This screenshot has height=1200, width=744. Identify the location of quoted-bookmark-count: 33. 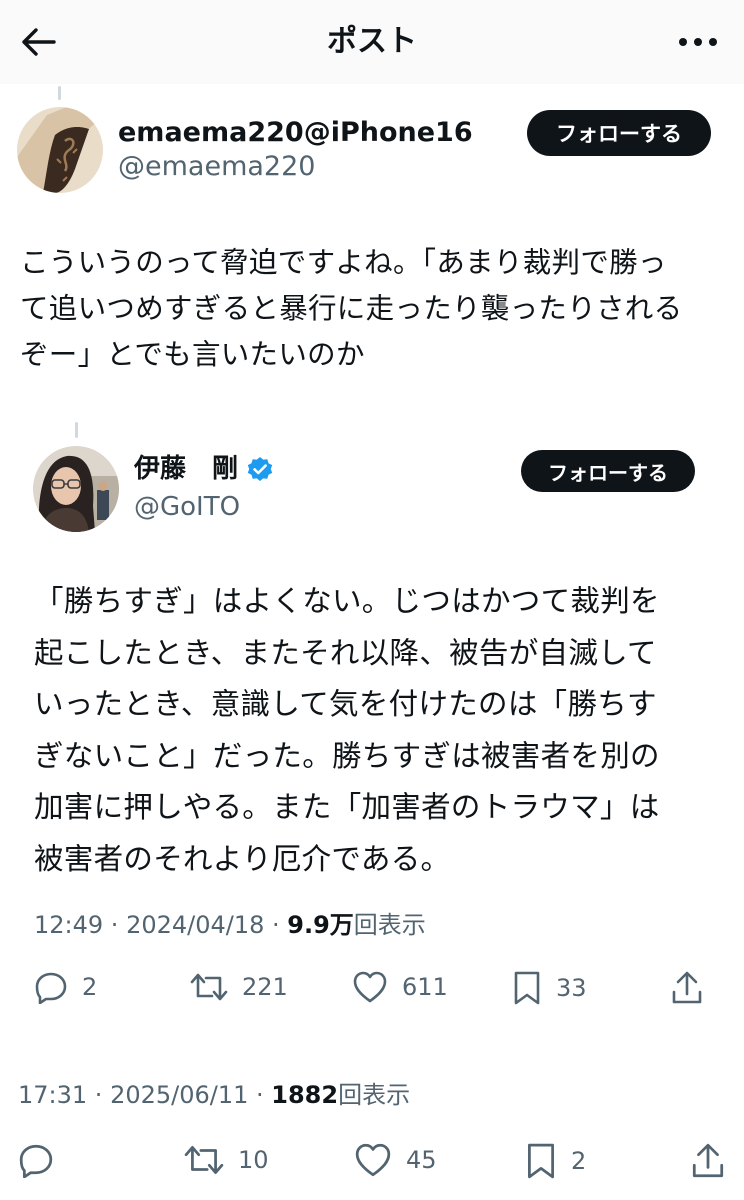
(571, 988).